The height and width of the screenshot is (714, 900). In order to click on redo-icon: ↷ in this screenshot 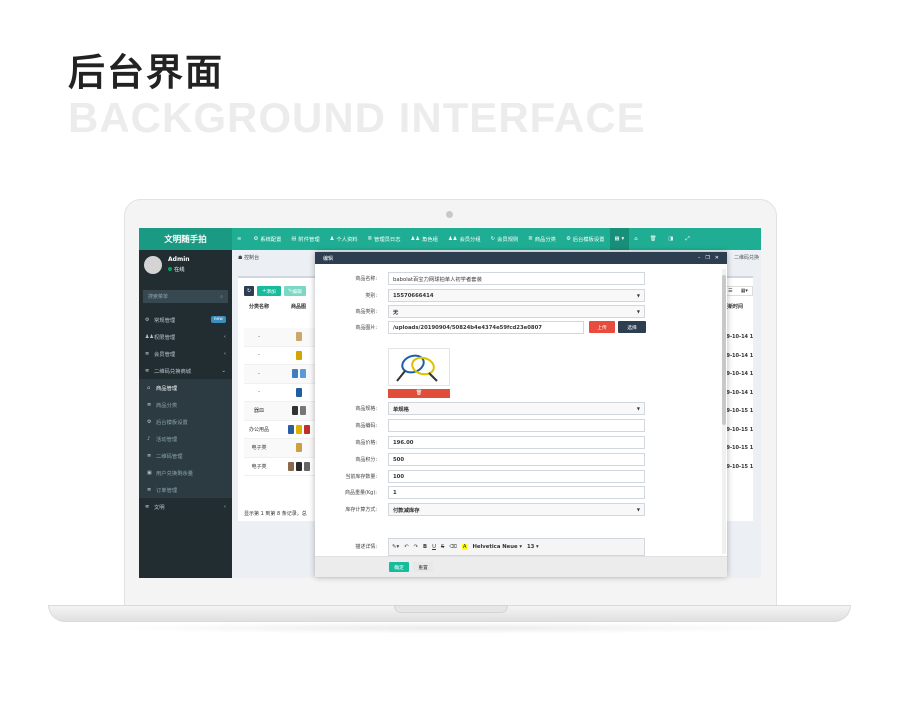, I will do `click(416, 547)`.